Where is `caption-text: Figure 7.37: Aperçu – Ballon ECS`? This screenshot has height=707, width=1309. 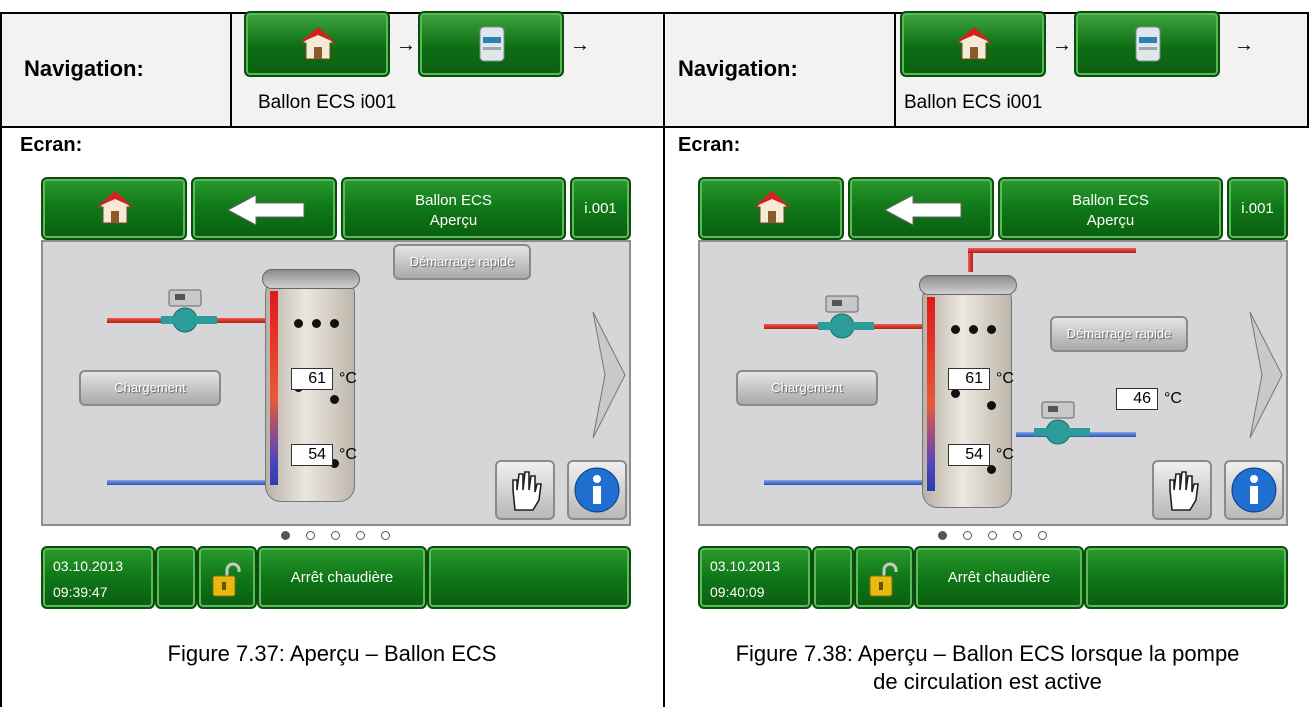 caption-text: Figure 7.37: Aperçu – Ballon ECS is located at coordinates (332, 653).